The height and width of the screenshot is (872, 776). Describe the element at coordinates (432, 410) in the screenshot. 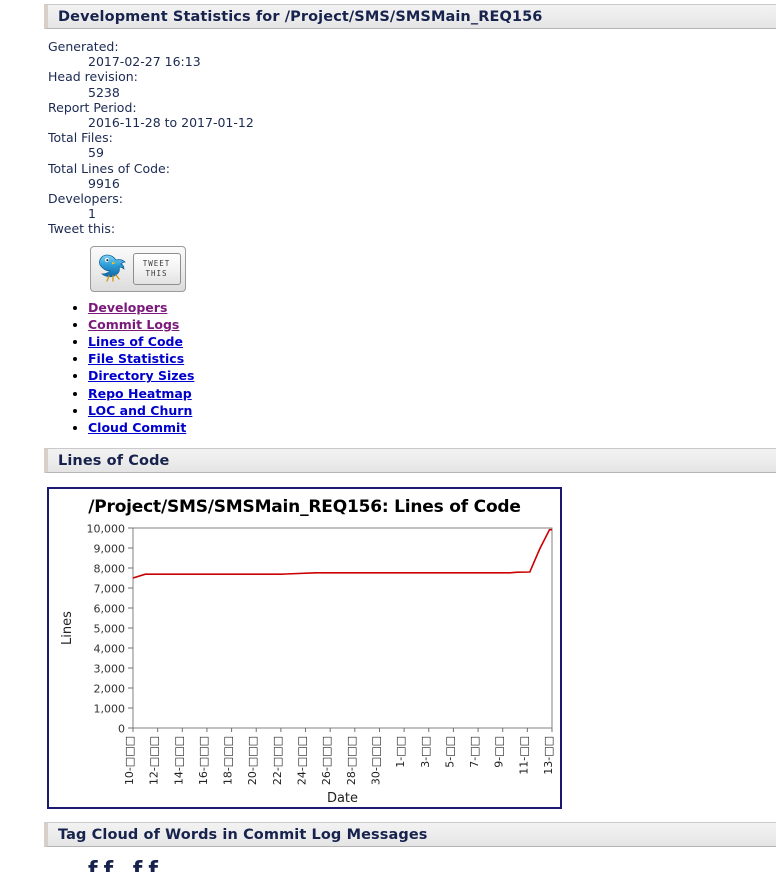

I see `list-item: LOC and Churn` at that location.